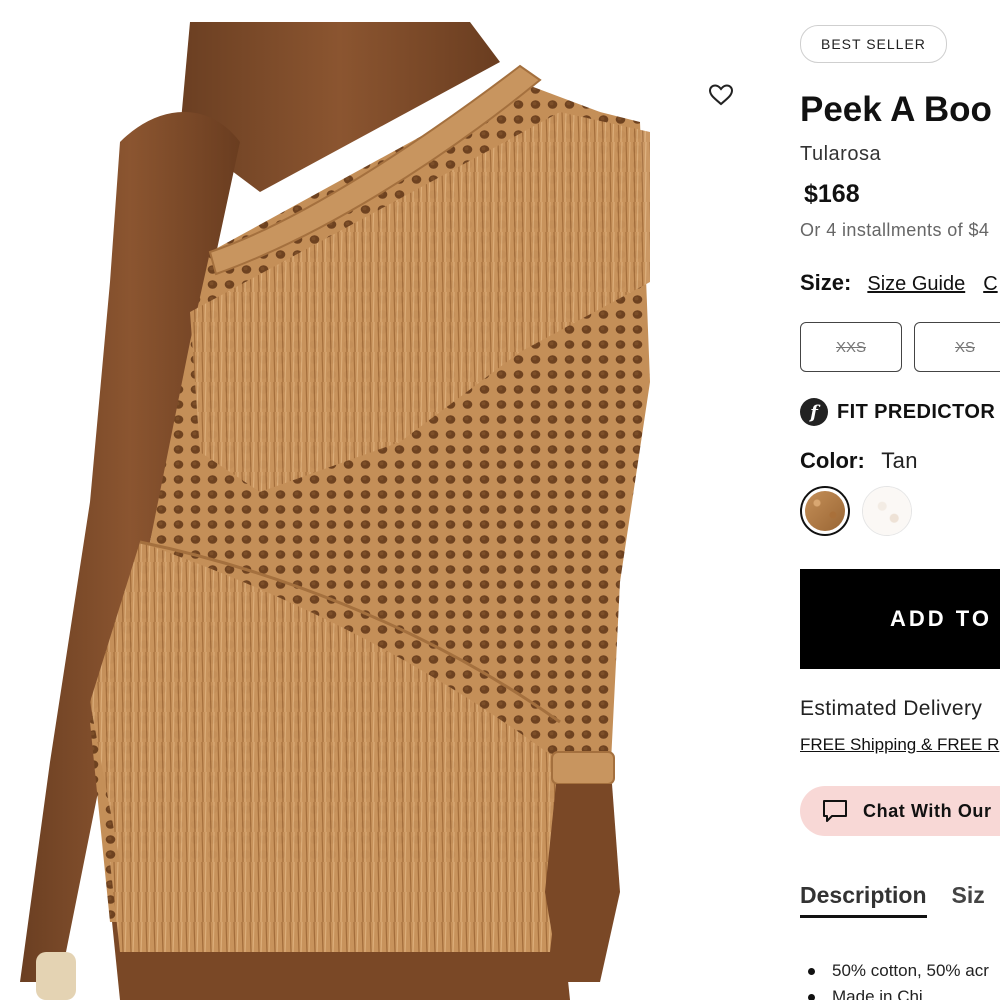 This screenshot has width=1000, height=1000. I want to click on tab-size: Siz, so click(968, 900).